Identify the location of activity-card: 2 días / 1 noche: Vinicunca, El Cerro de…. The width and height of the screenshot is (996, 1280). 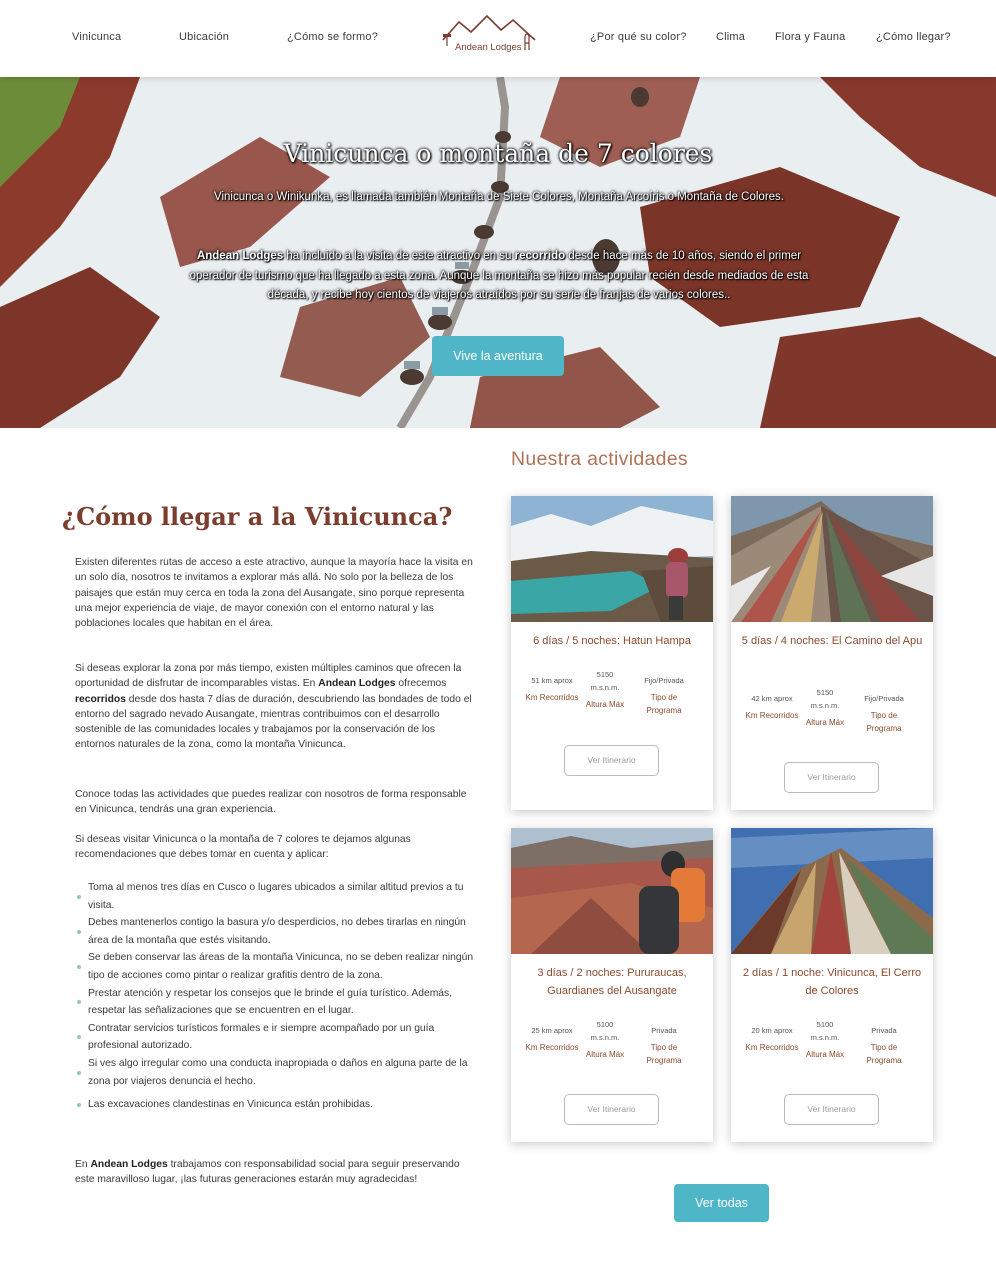
(832, 985).